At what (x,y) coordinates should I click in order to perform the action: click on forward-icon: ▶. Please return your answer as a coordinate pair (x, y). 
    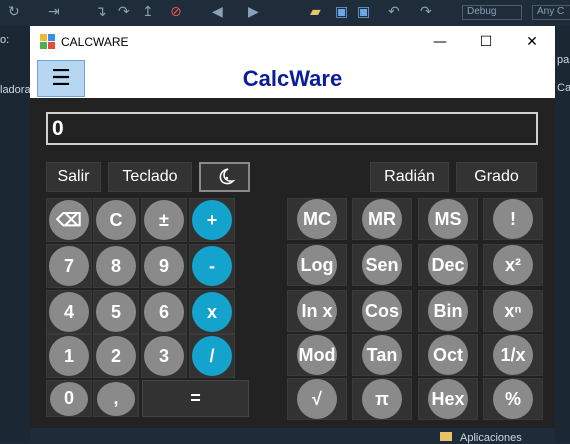
    Looking at the image, I should click on (253, 12).